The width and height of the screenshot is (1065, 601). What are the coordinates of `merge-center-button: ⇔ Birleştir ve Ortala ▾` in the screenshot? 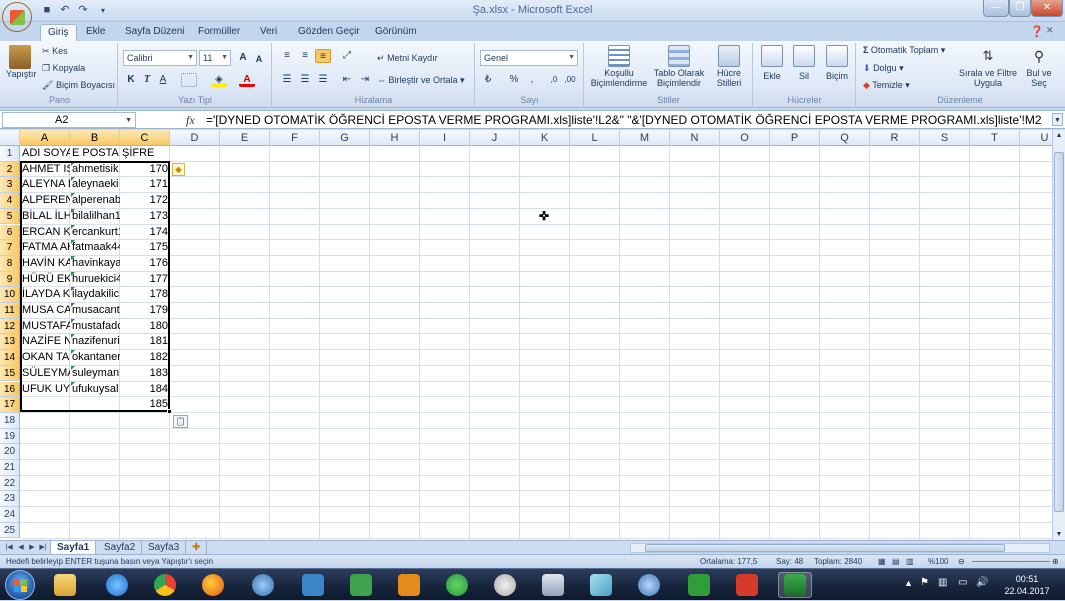 It's located at (421, 80).